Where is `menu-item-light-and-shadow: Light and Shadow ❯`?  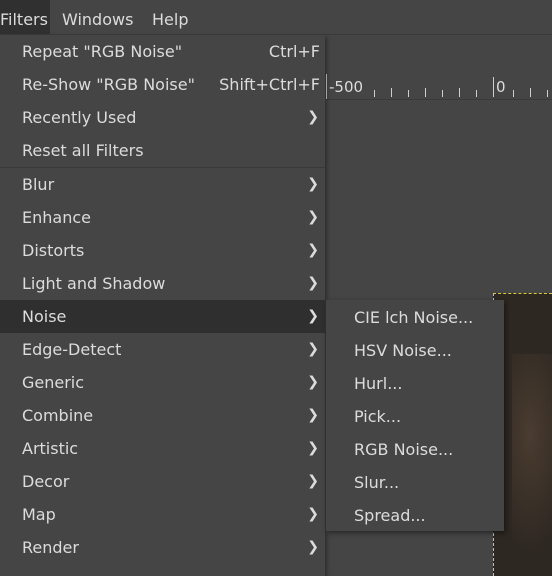
menu-item-light-and-shadow: Light and Shadow ❯ is located at coordinates (162, 283).